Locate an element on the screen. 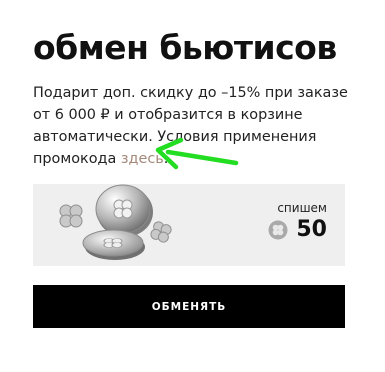 The height and width of the screenshot is (372, 385). spend-amount: 50 is located at coordinates (297, 229).